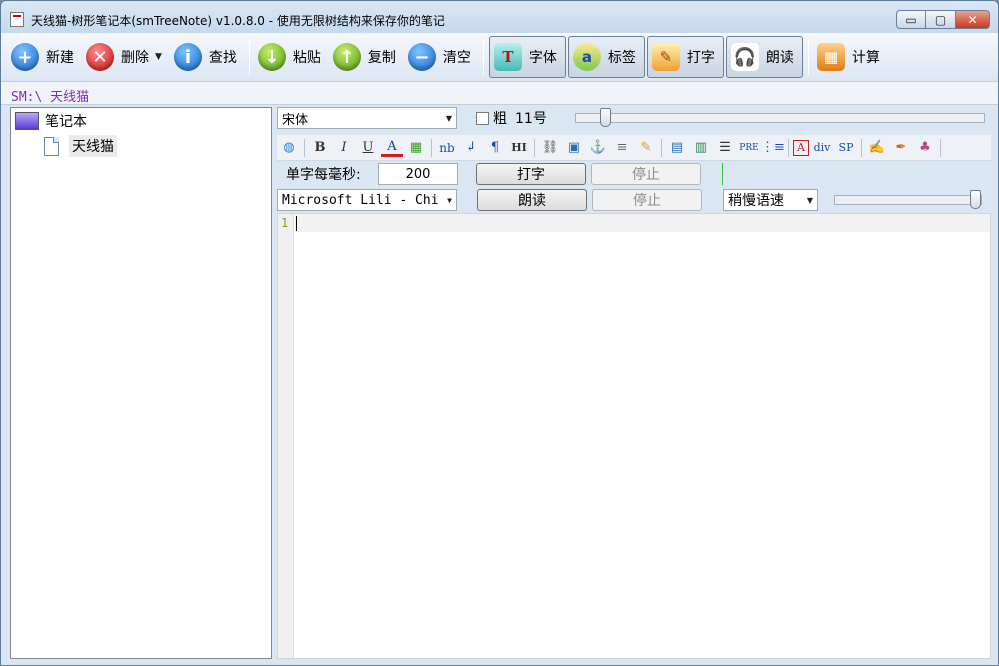 This screenshot has height=666, width=999. Describe the element at coordinates (346, 57) in the screenshot. I see `arrow-up-icon: ↑` at that location.